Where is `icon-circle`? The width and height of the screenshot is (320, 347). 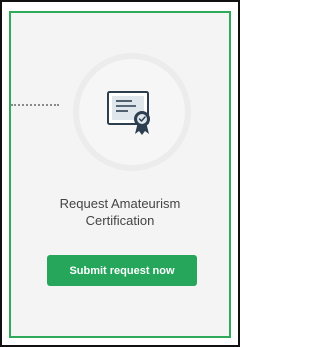 icon-circle is located at coordinates (132, 112).